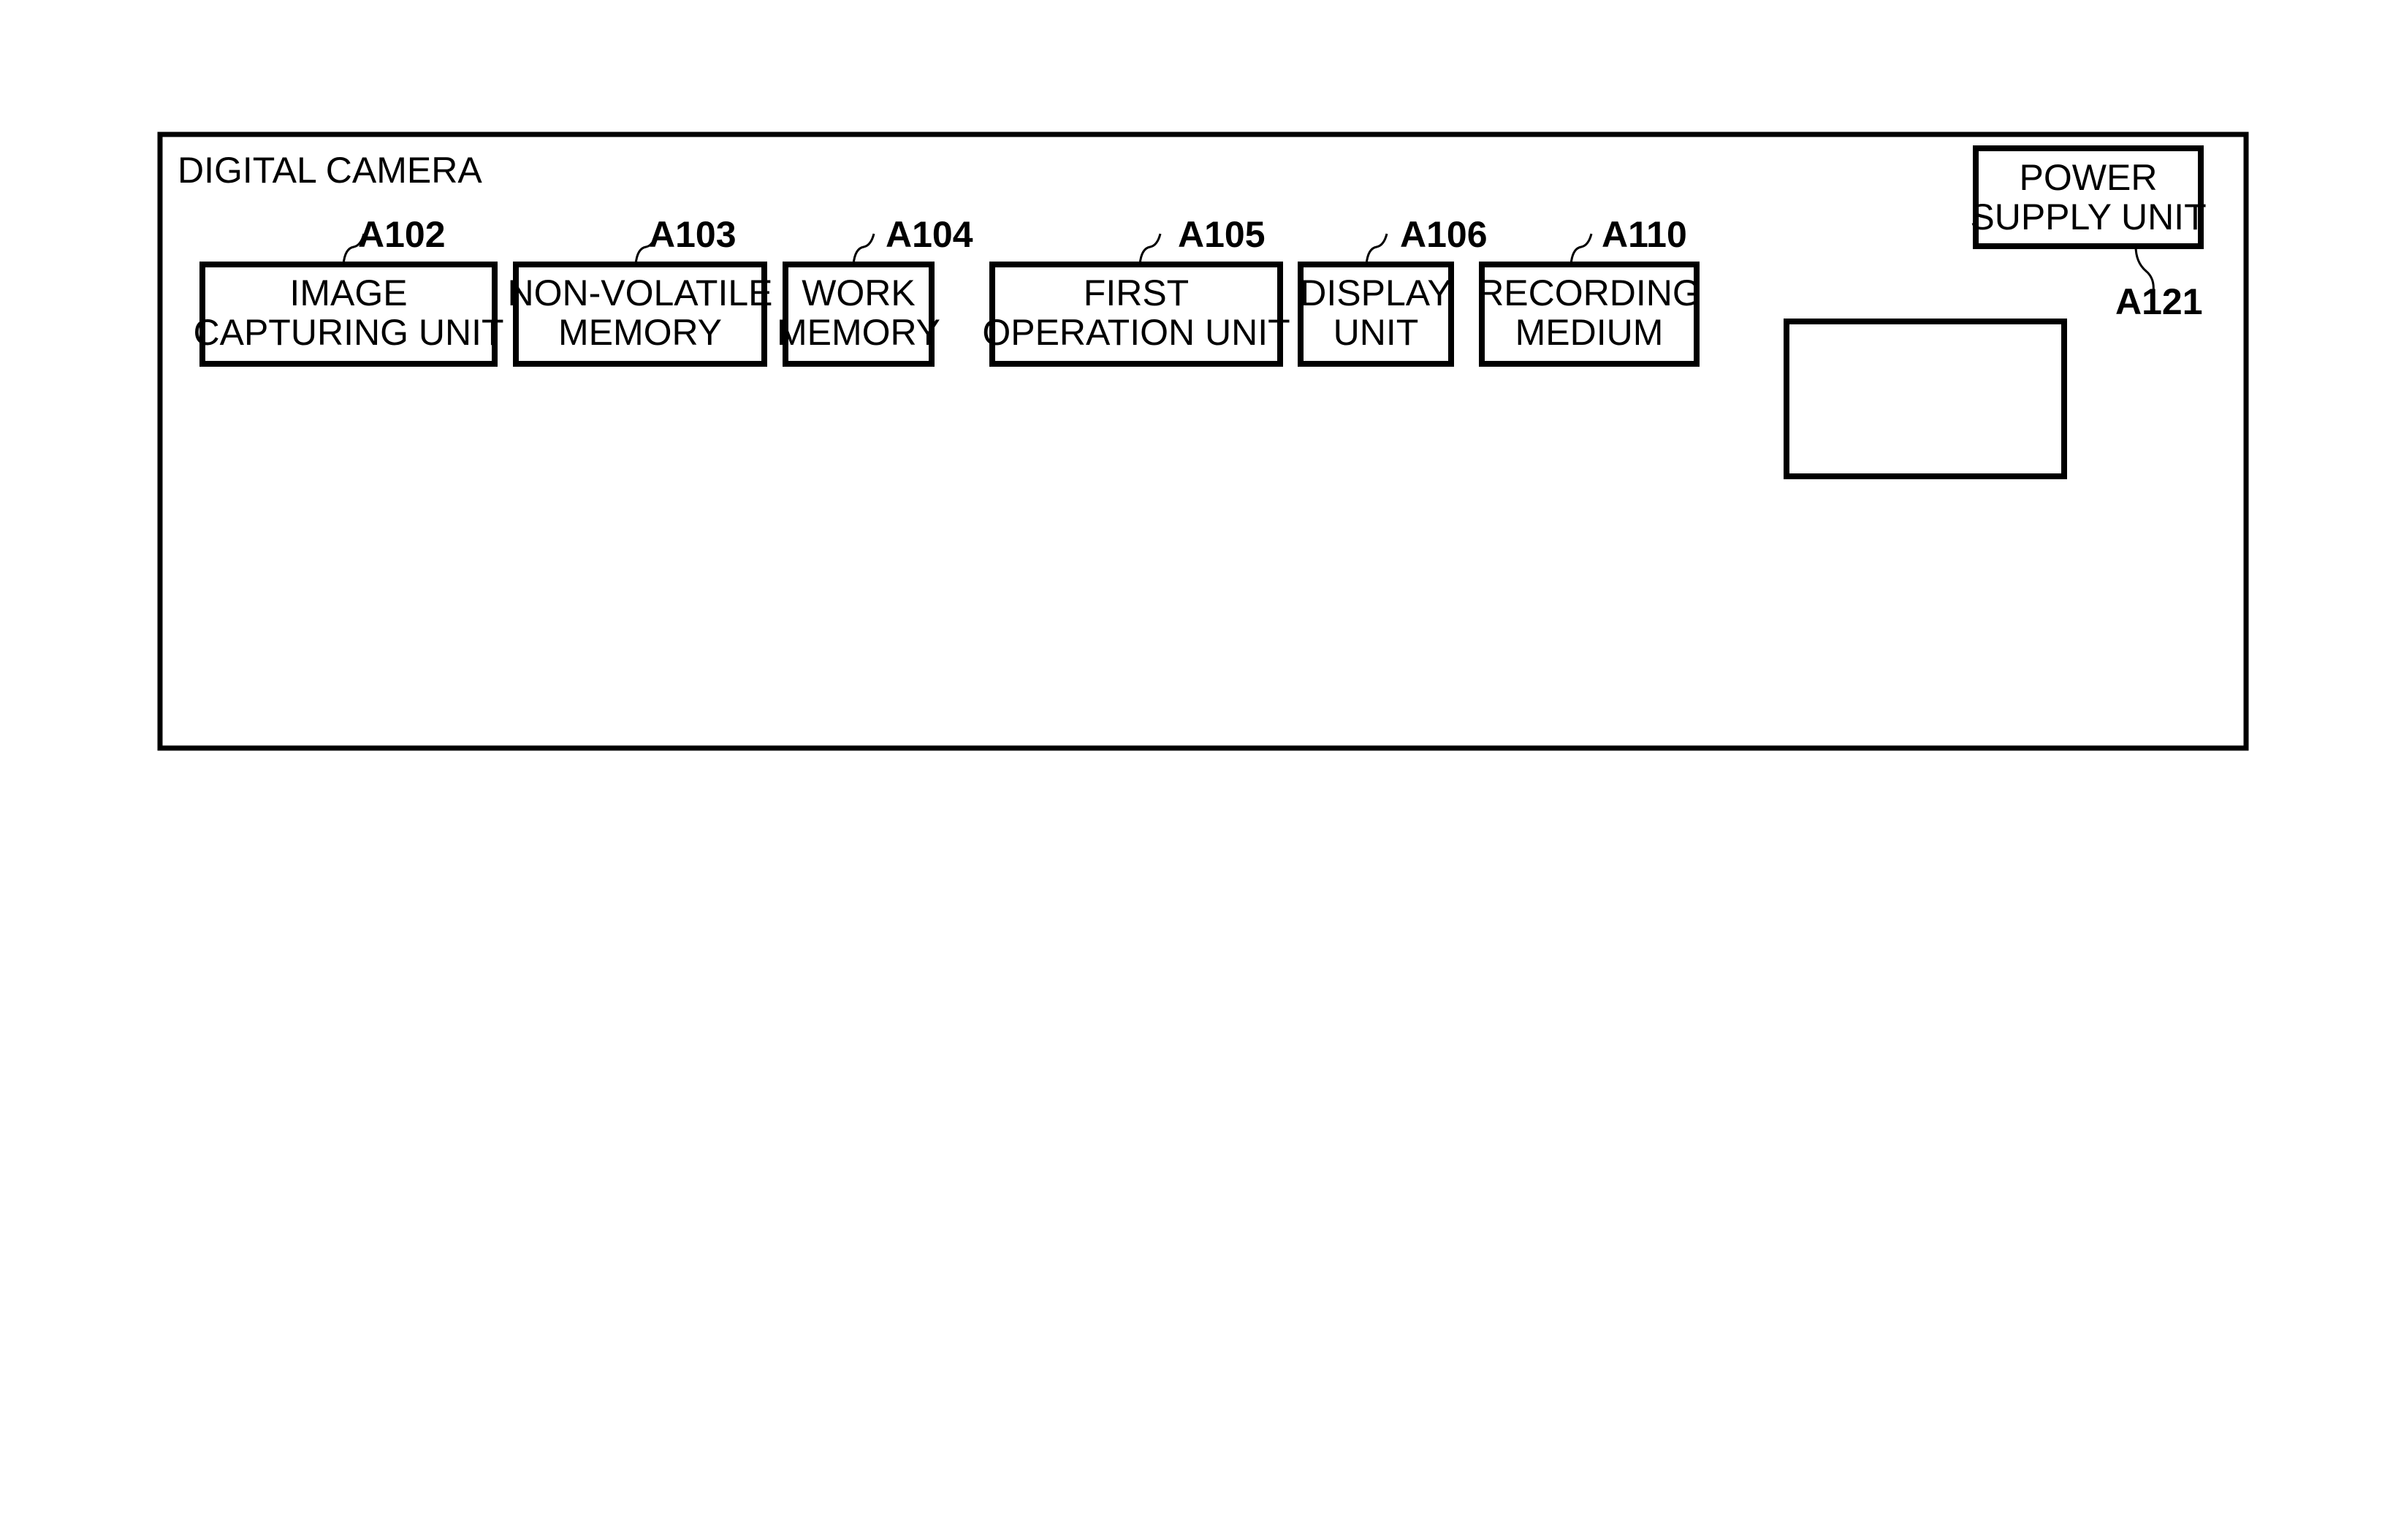  Describe the element at coordinates (1444, 234) in the screenshot. I see `ref-label: A106` at that location.